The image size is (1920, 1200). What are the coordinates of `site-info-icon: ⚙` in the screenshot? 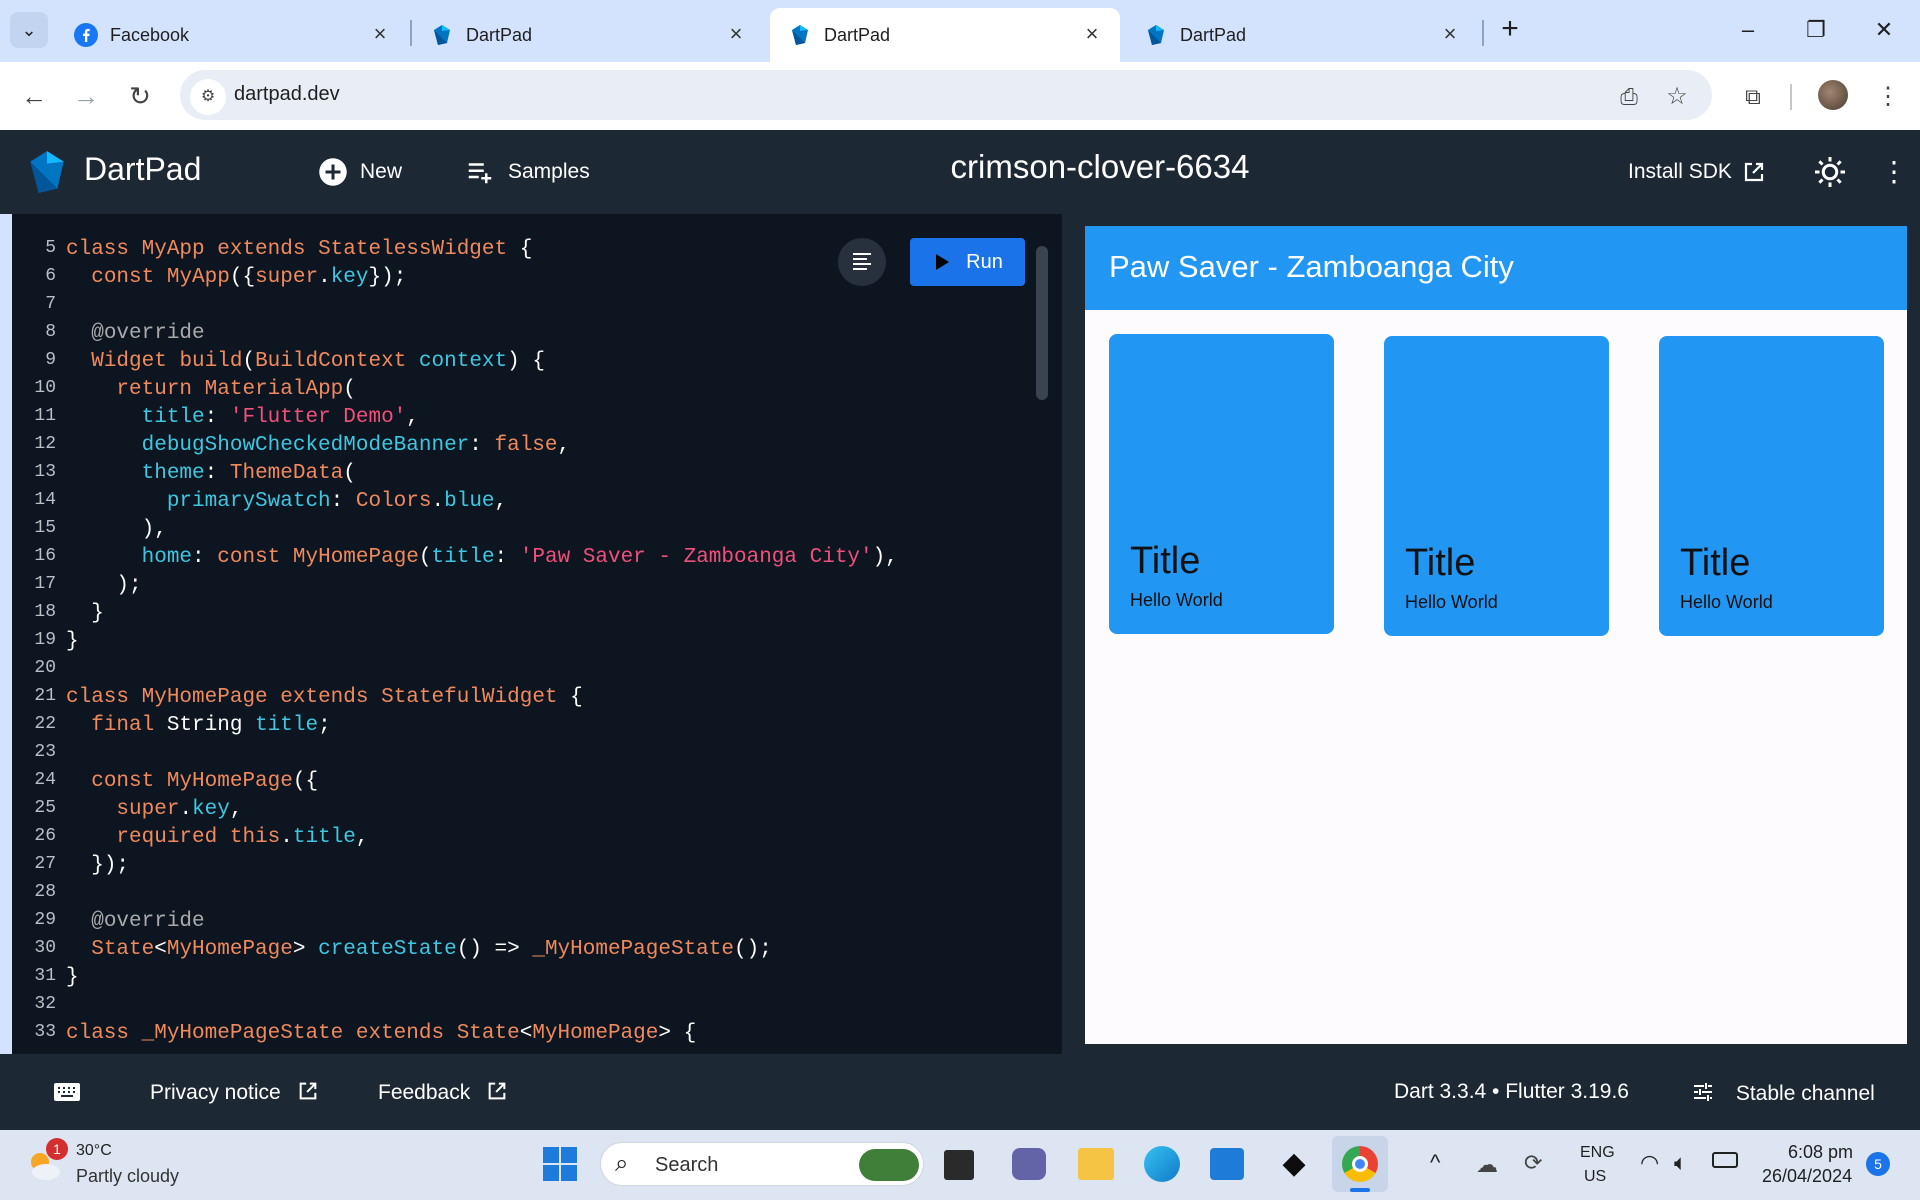 It's located at (208, 97).